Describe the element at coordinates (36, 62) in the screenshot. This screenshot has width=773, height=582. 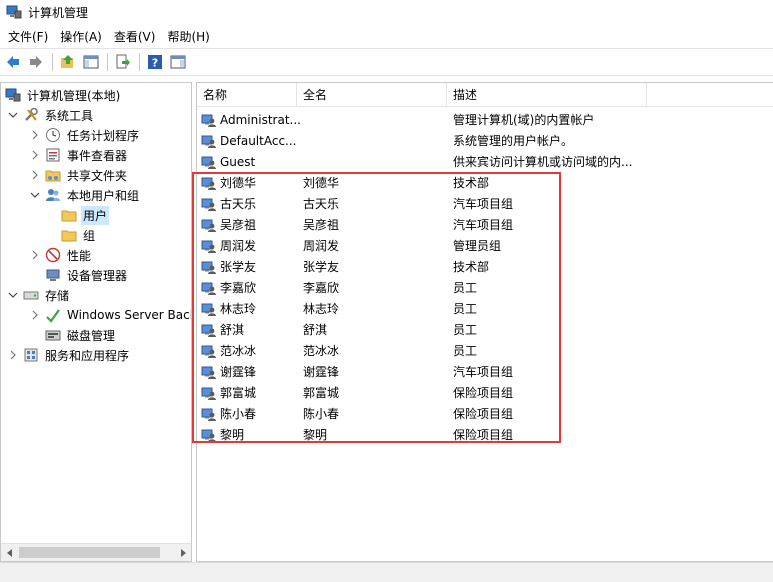
I see `forward-button` at that location.